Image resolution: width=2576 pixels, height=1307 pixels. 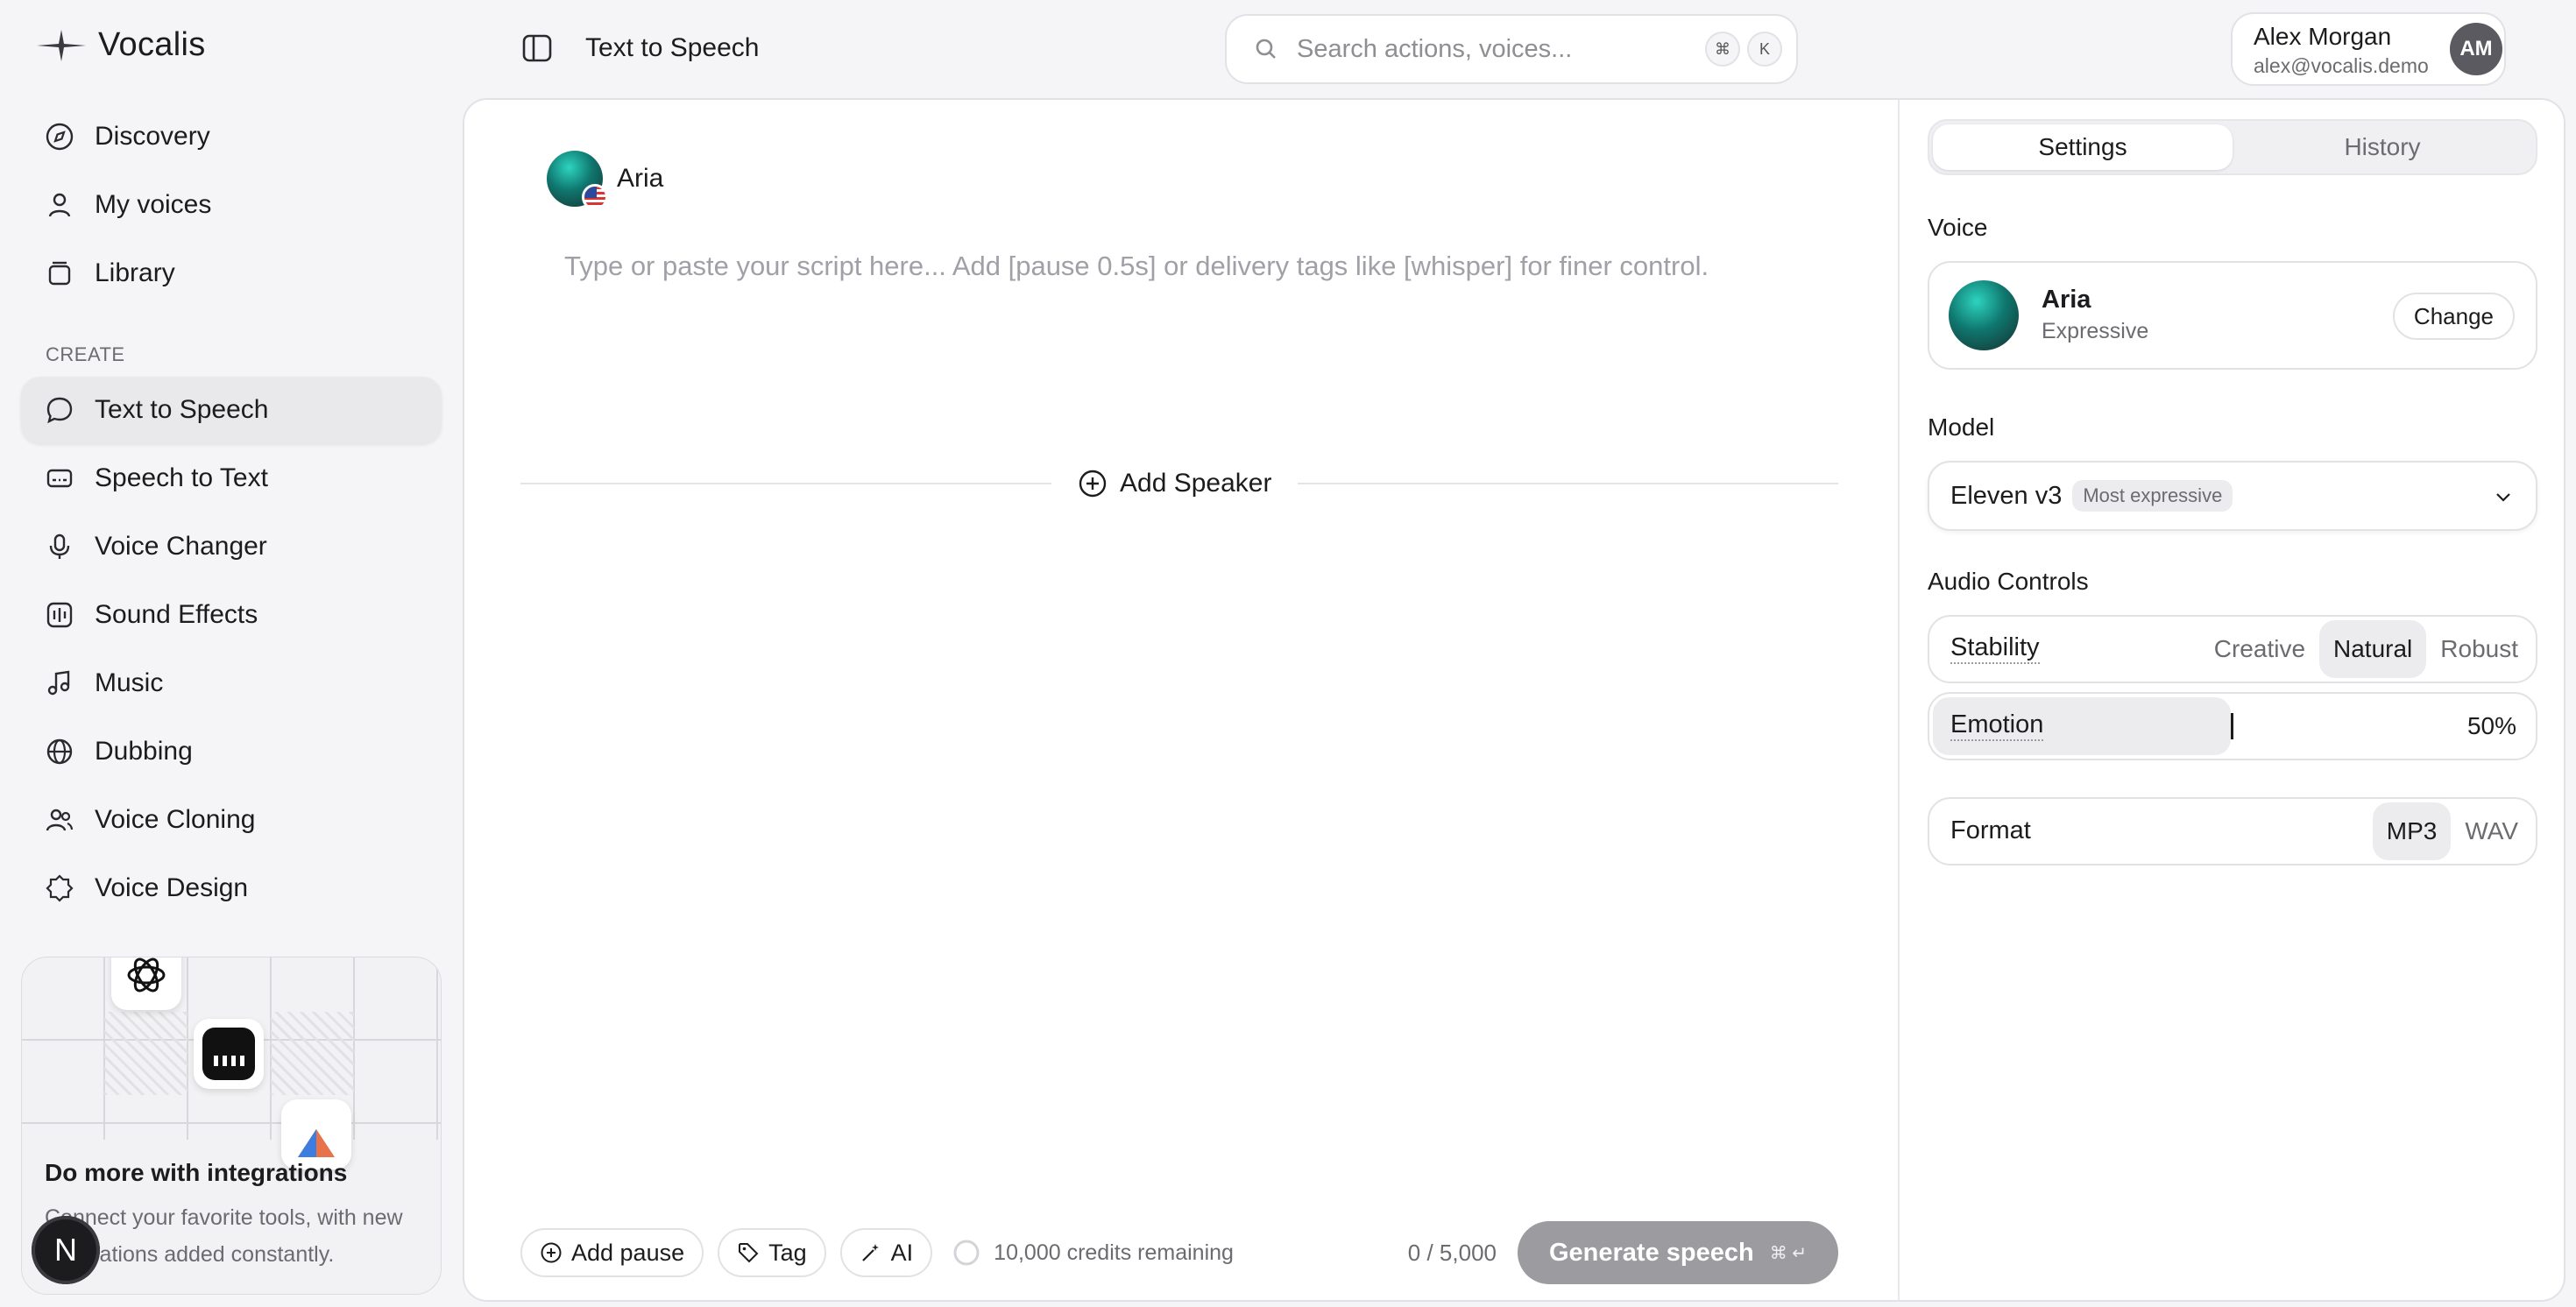 What do you see at coordinates (231, 136) in the screenshot?
I see `sidebar-item-discovery: Discovery` at bounding box center [231, 136].